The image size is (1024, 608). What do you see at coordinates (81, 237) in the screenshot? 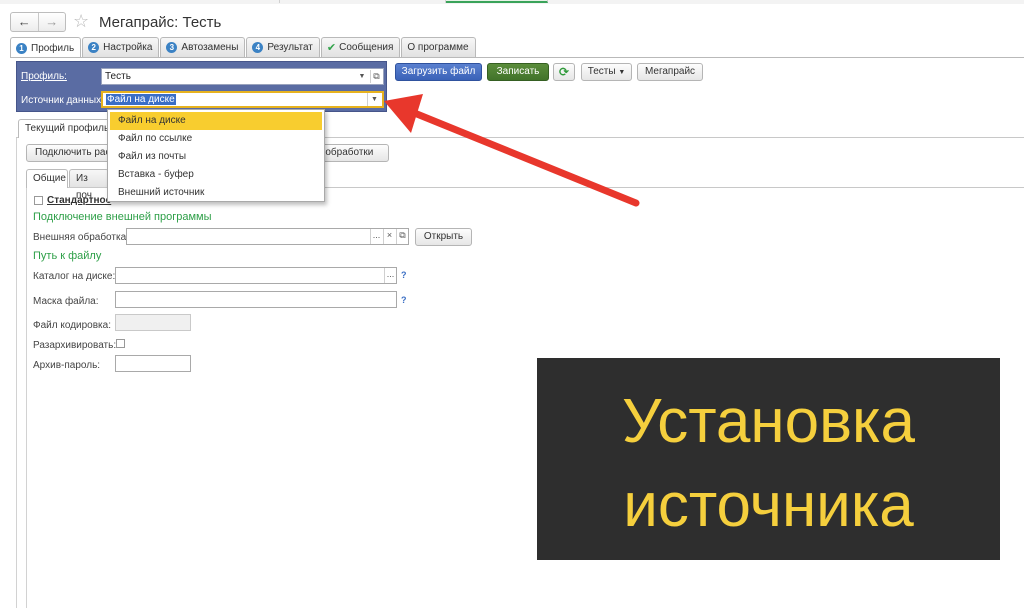
I see `external-processing-label: Внешняя обработка:` at bounding box center [81, 237].